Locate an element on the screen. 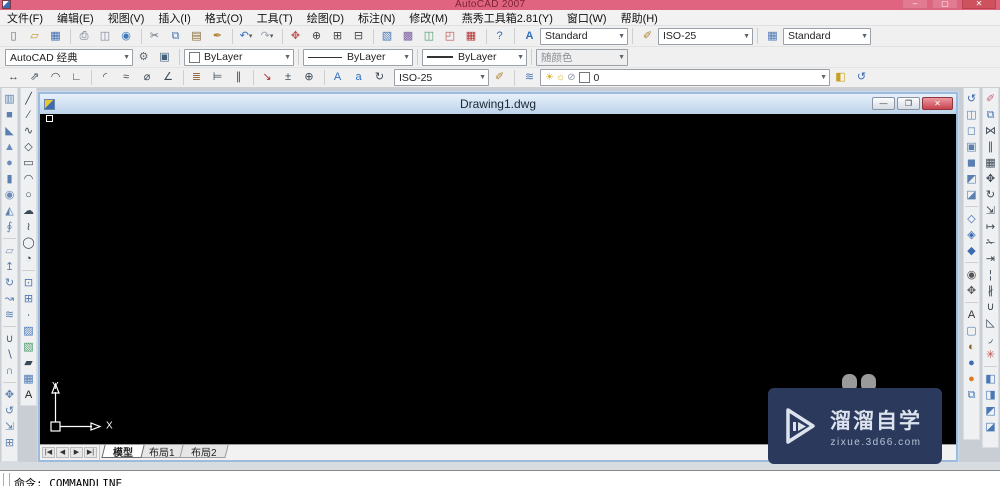 The width and height of the screenshot is (1000, 486). planar-surface-icon: ▱ is located at coordinates (9, 248).